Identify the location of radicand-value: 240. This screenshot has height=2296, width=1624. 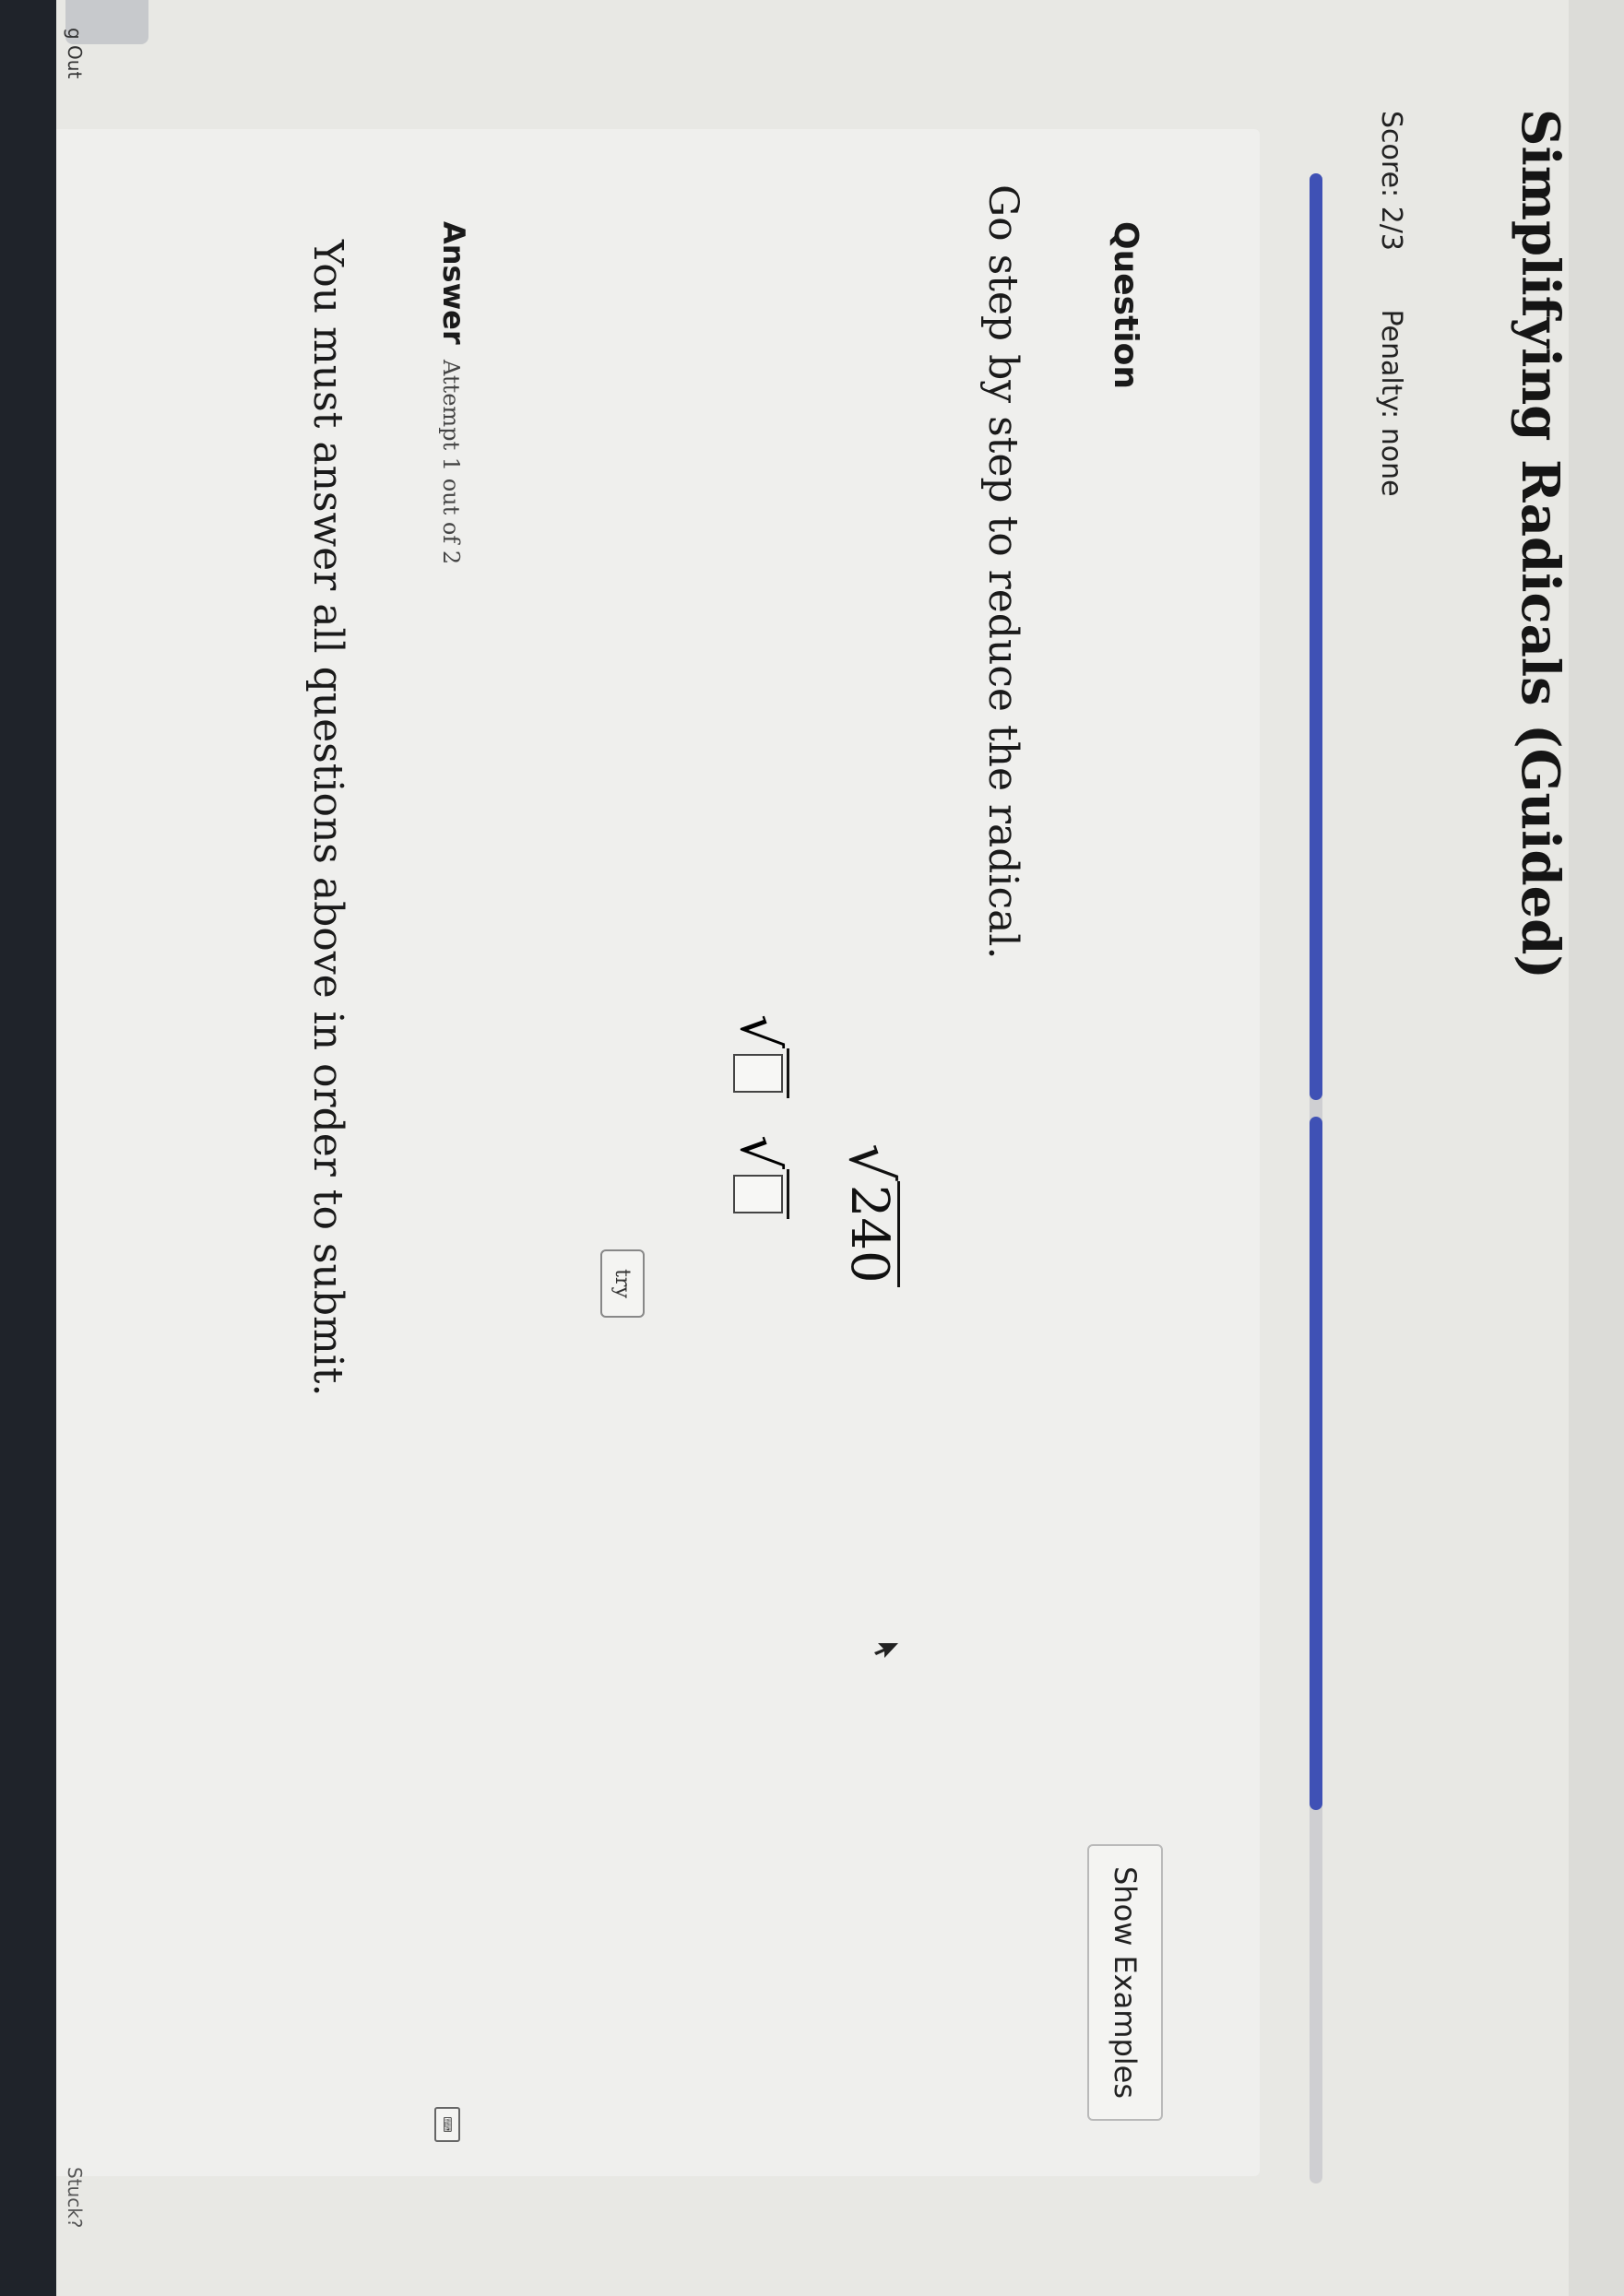
(870, 1233).